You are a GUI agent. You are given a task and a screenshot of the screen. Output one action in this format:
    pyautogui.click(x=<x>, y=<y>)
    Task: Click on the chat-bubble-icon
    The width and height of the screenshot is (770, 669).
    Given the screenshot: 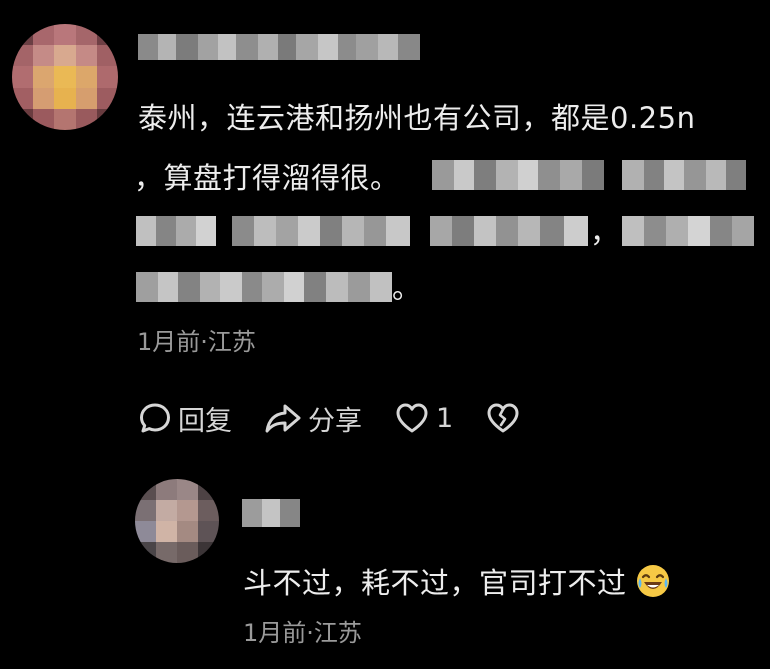 What is the action you would take?
    pyautogui.click(x=155, y=418)
    